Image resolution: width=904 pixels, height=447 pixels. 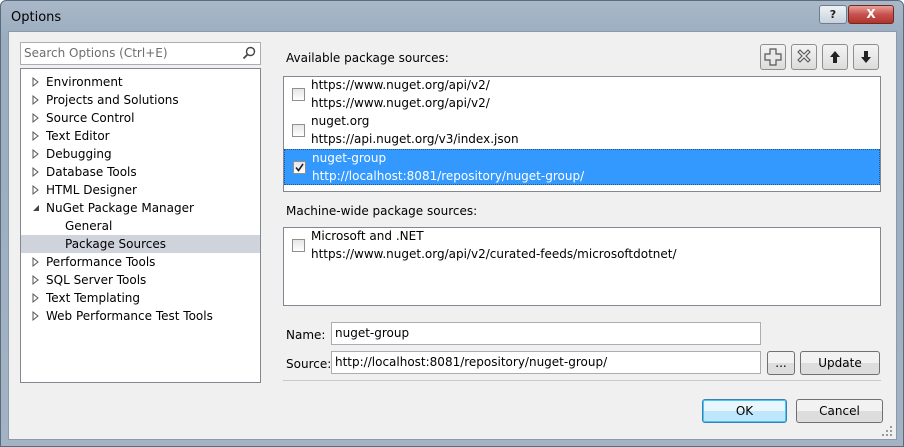 What do you see at coordinates (349, 158) in the screenshot?
I see `source-name: nuget-group` at bounding box center [349, 158].